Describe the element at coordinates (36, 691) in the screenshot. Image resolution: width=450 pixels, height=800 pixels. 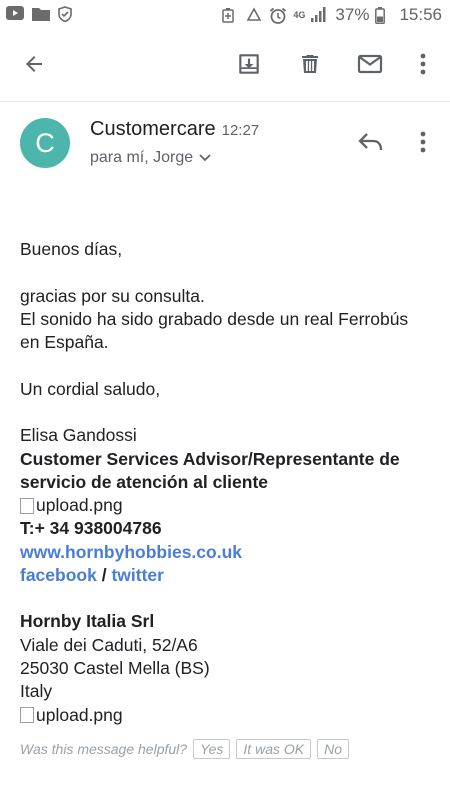
I see `address-country: Italy` at that location.